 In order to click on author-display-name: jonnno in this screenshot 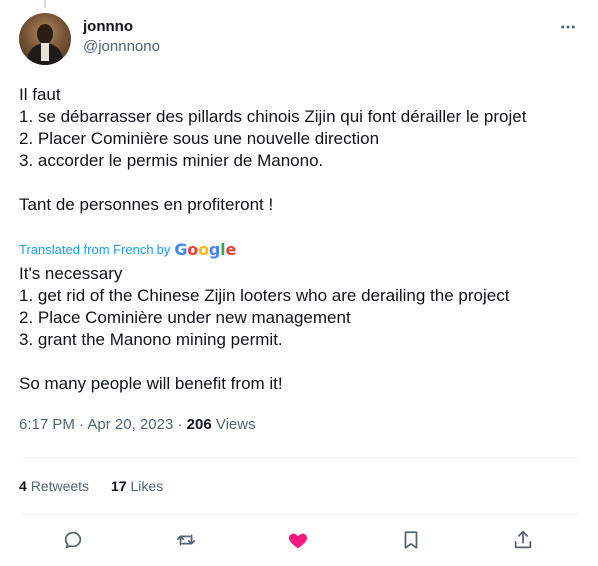, I will do `click(121, 27)`.